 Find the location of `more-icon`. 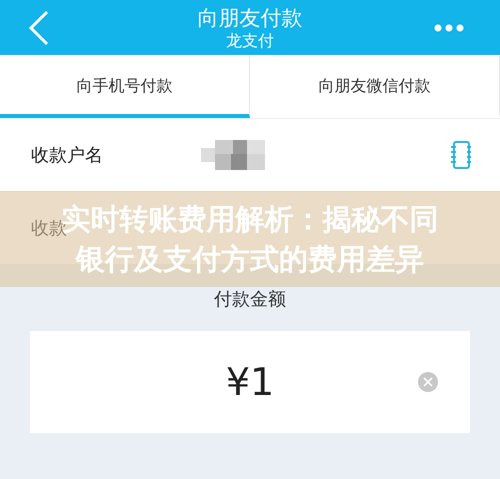

more-icon is located at coordinates (449, 27).